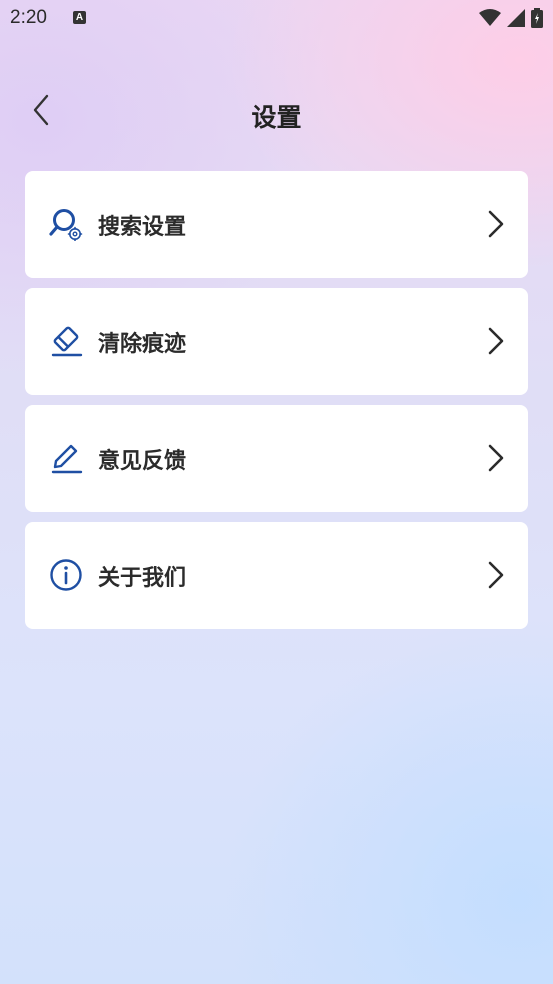 Image resolution: width=553 pixels, height=984 pixels. Describe the element at coordinates (276, 575) in the screenshot. I see `menu-item-about-us: 关于我们` at that location.